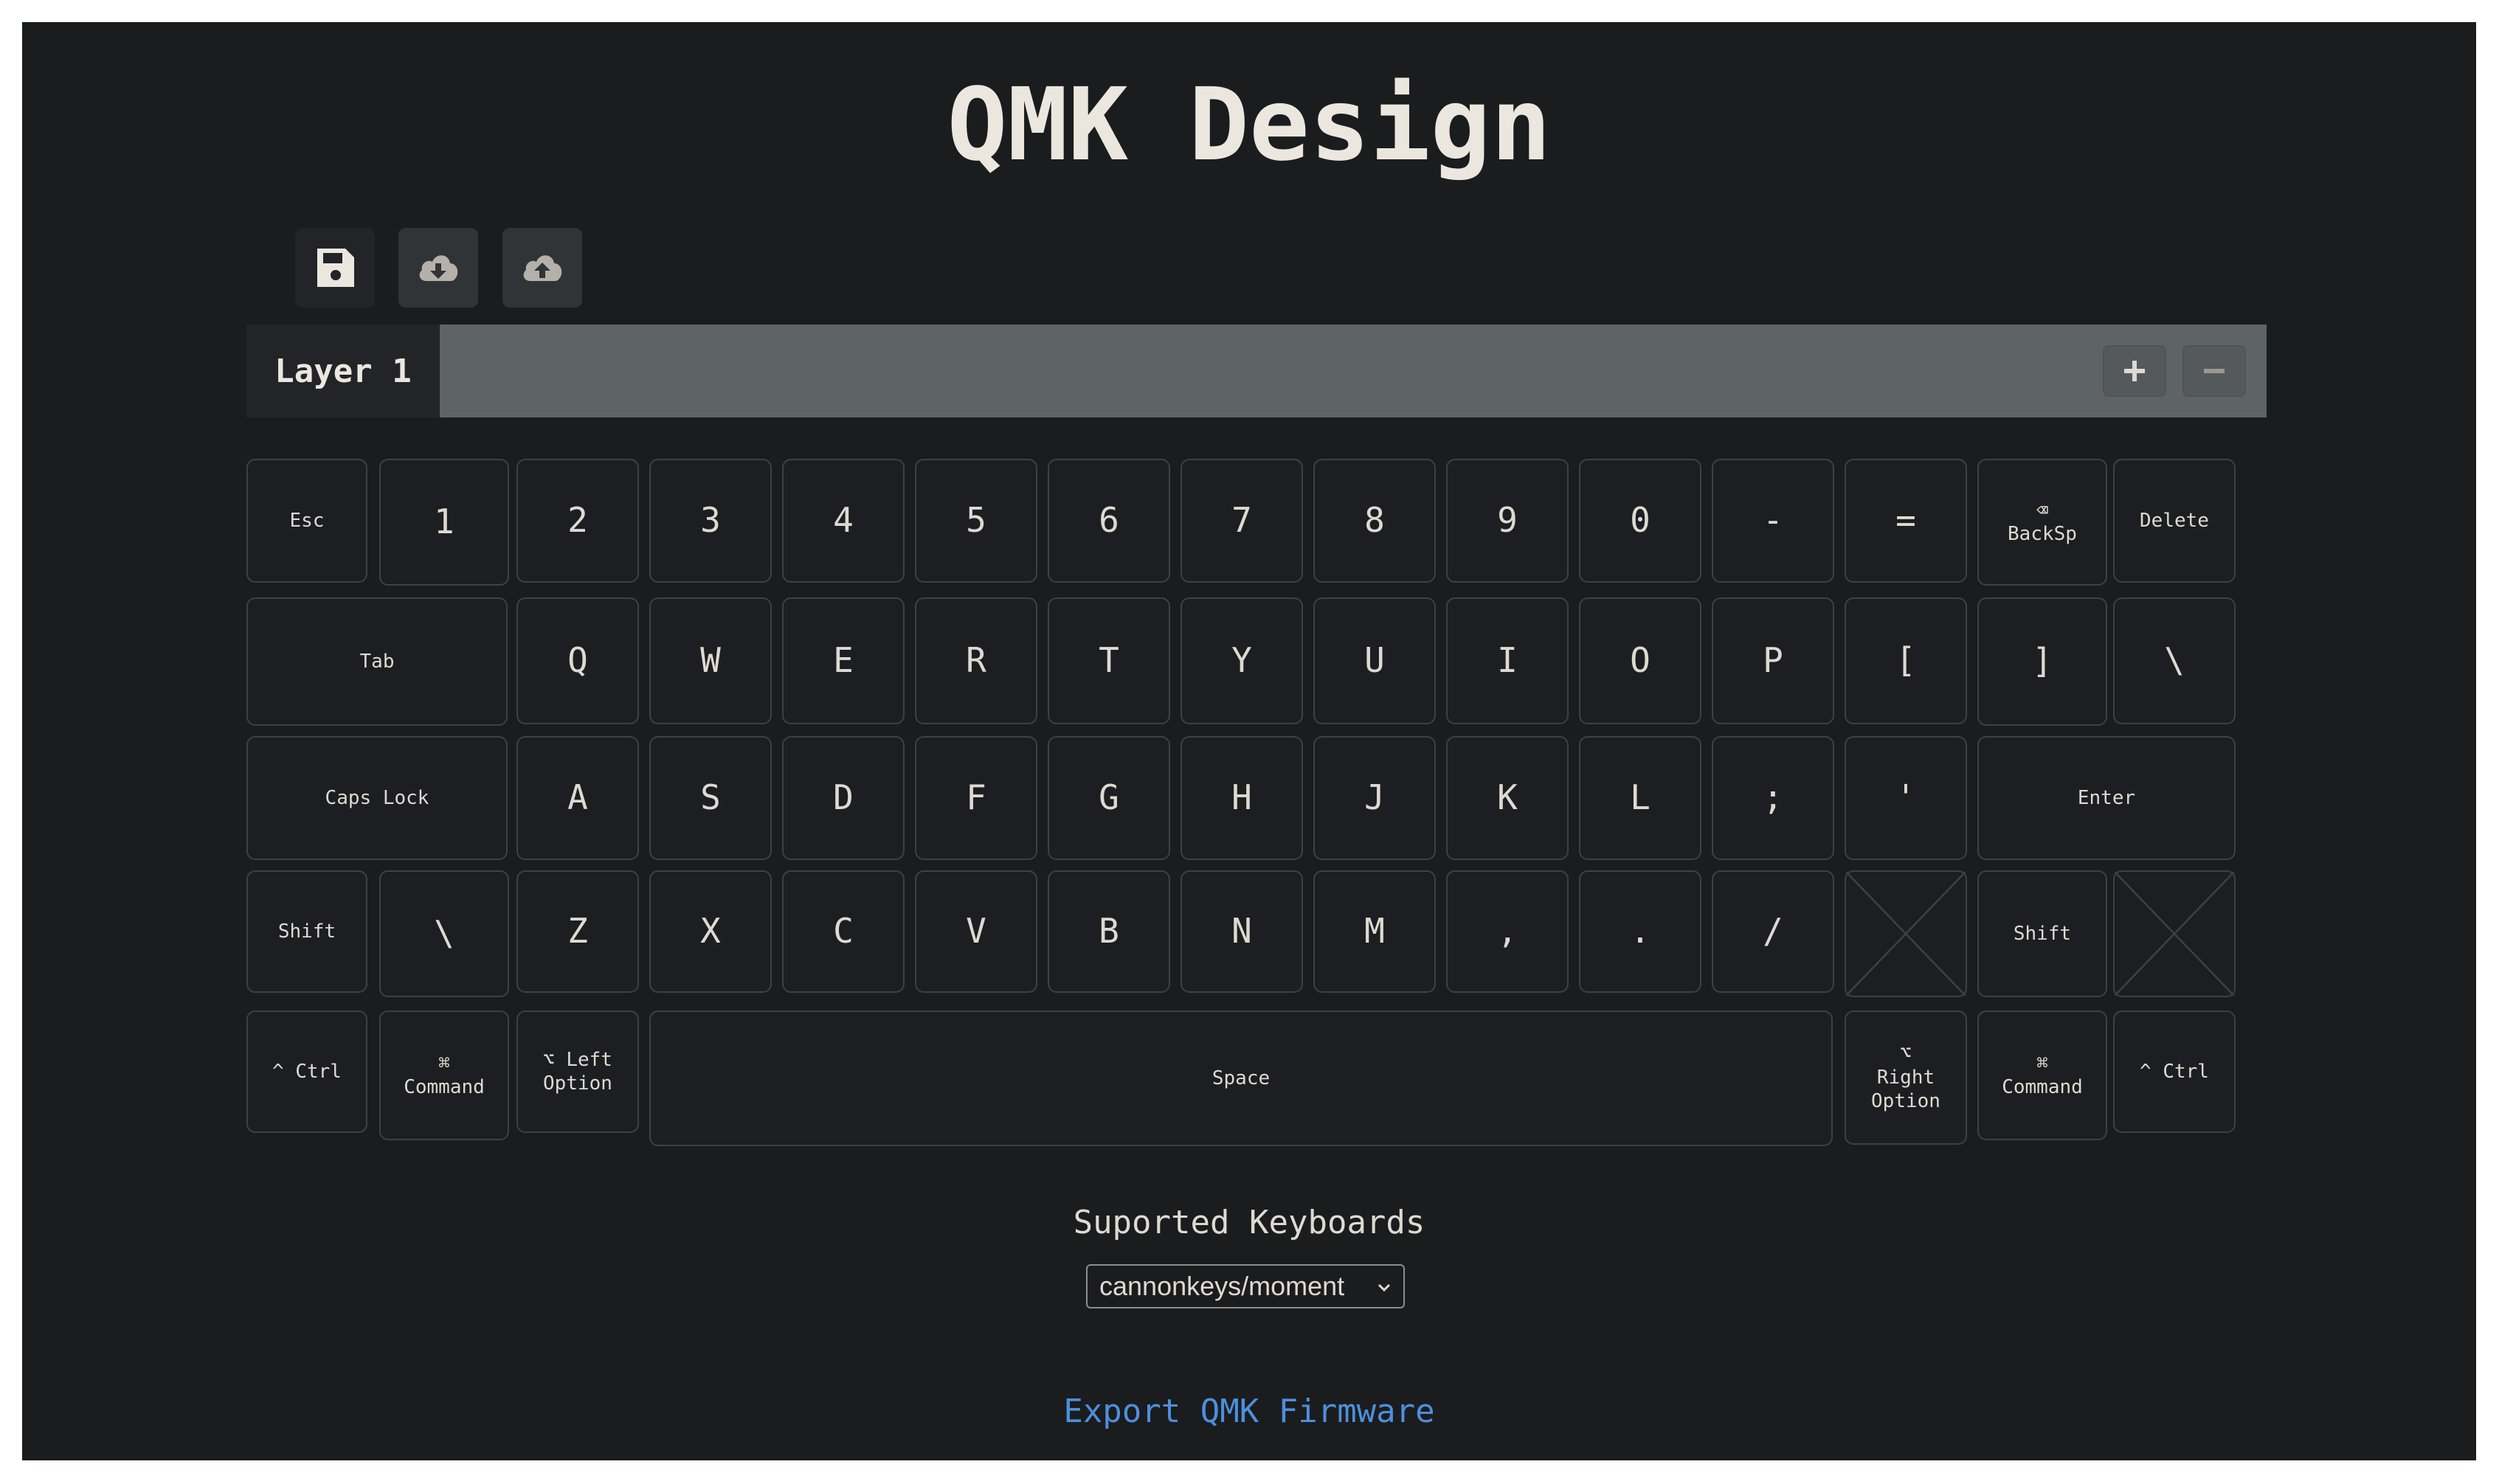  Describe the element at coordinates (577, 931) in the screenshot. I see `key-z: Z` at that location.